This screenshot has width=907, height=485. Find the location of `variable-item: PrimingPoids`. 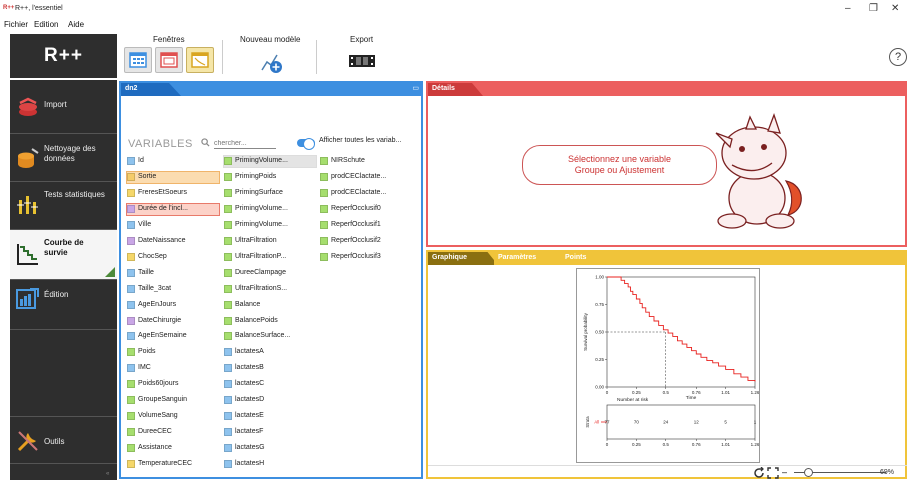

variable-item: PrimingPoids is located at coordinates (270, 177).